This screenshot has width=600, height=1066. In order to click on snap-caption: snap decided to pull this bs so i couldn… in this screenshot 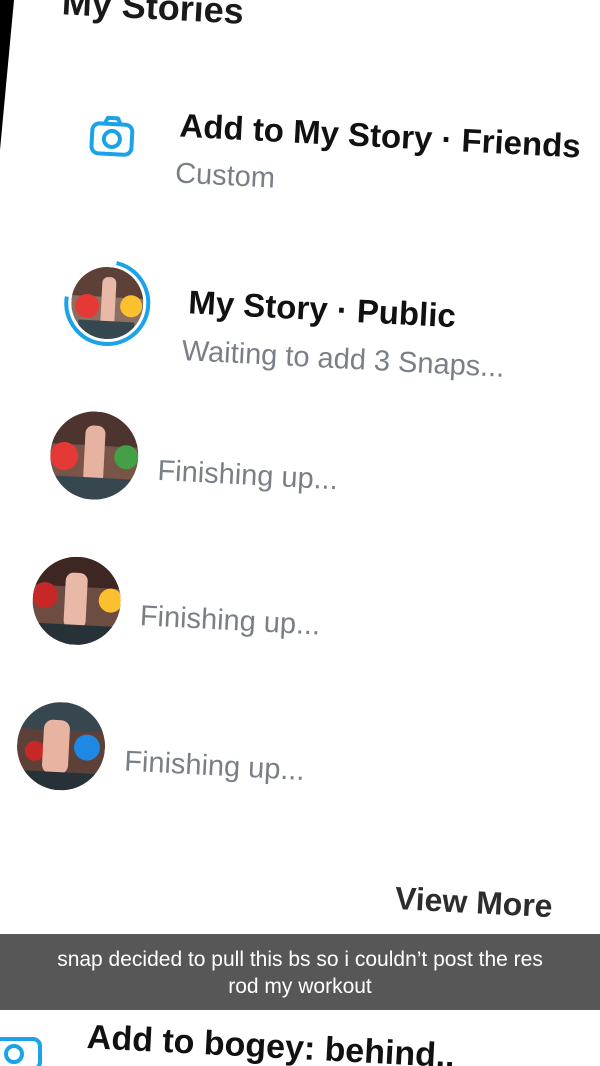, I will do `click(300, 972)`.